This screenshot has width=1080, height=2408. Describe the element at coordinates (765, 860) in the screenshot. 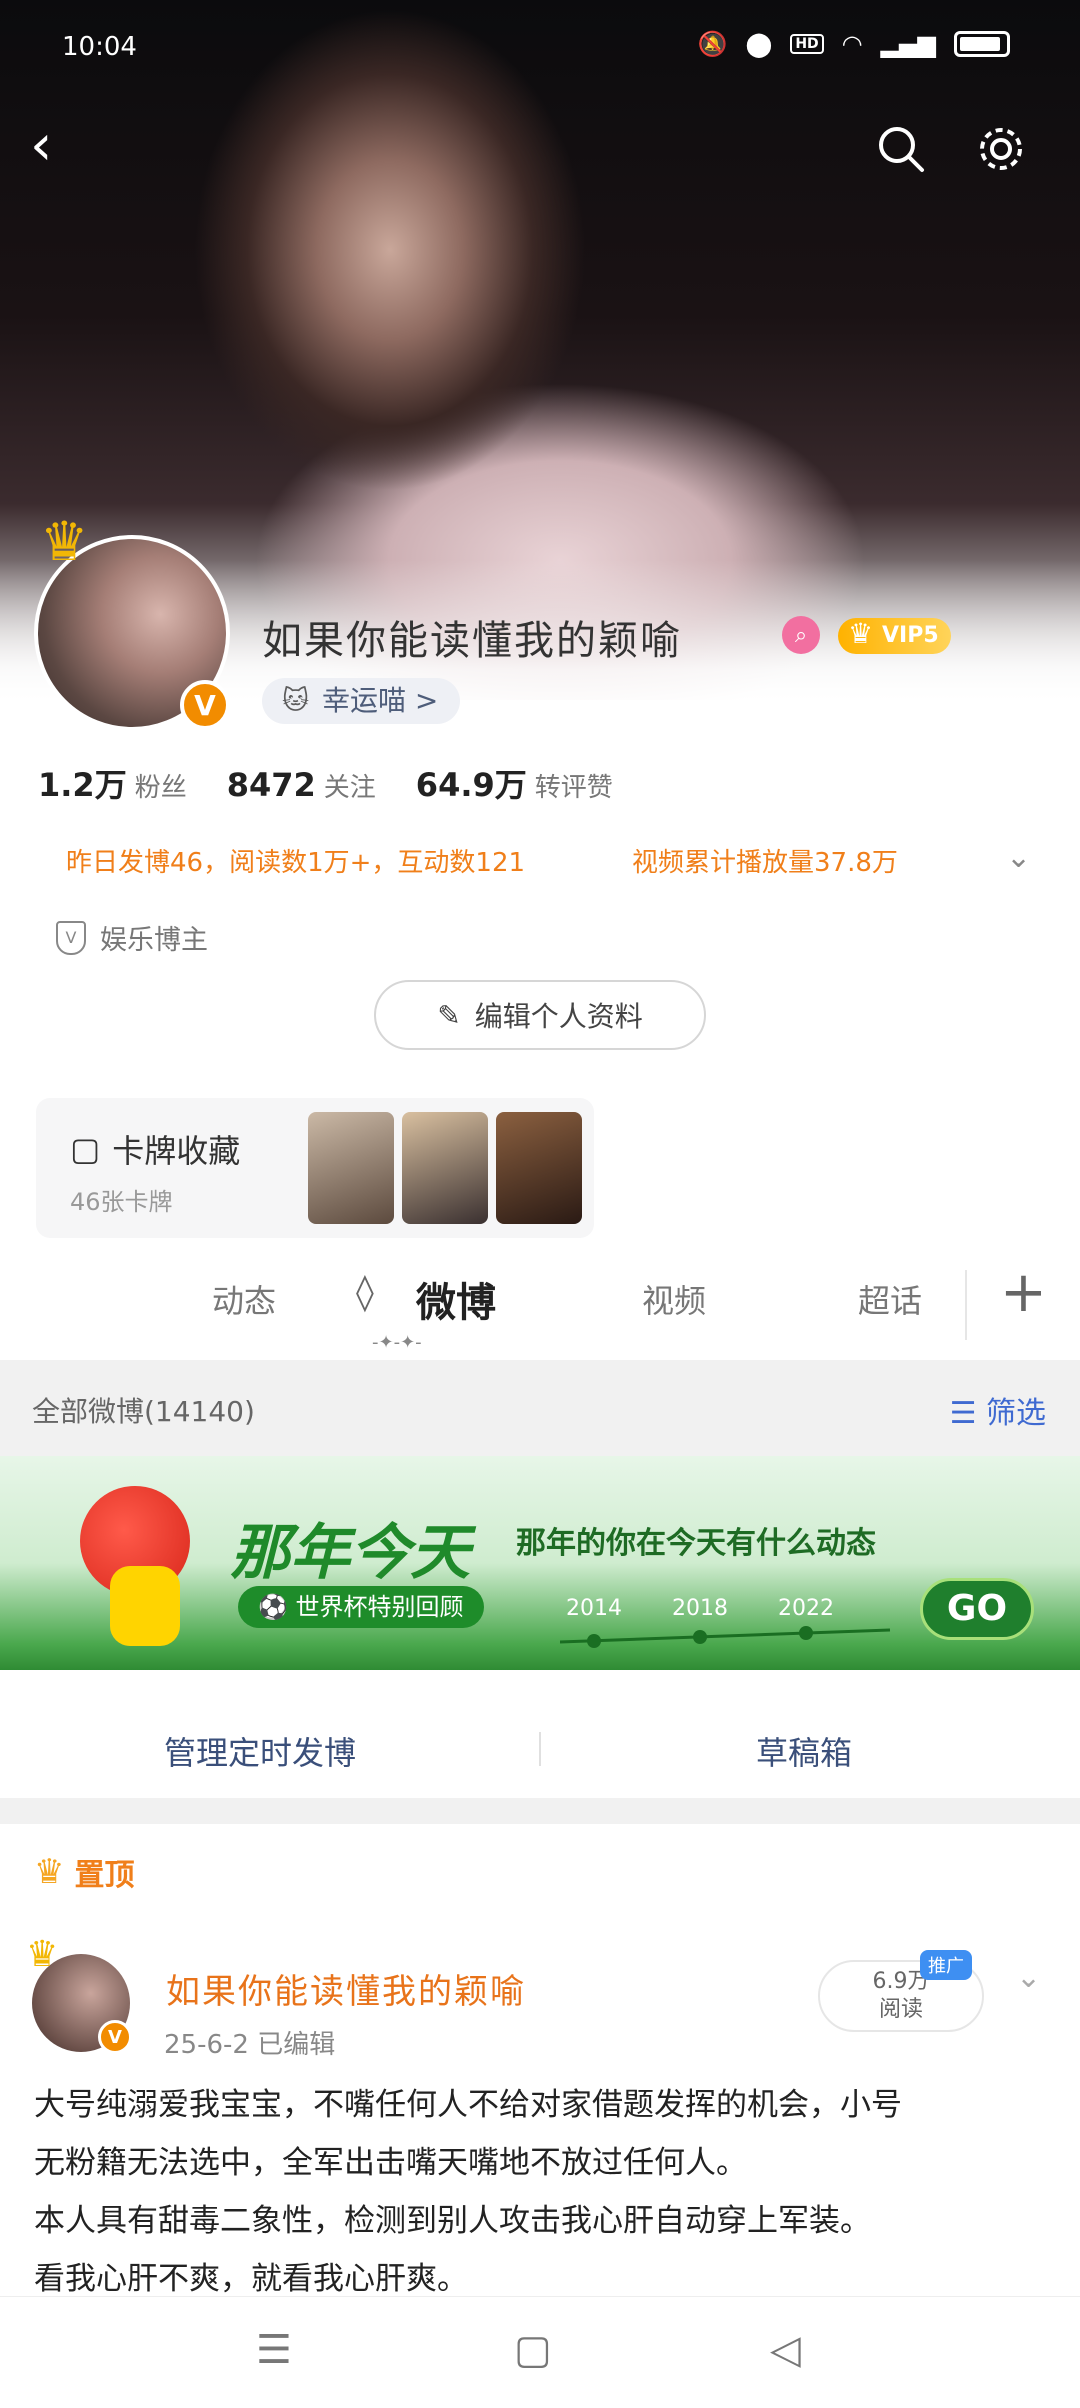

I see `summary-video: 视频累计播放量37.8万` at that location.